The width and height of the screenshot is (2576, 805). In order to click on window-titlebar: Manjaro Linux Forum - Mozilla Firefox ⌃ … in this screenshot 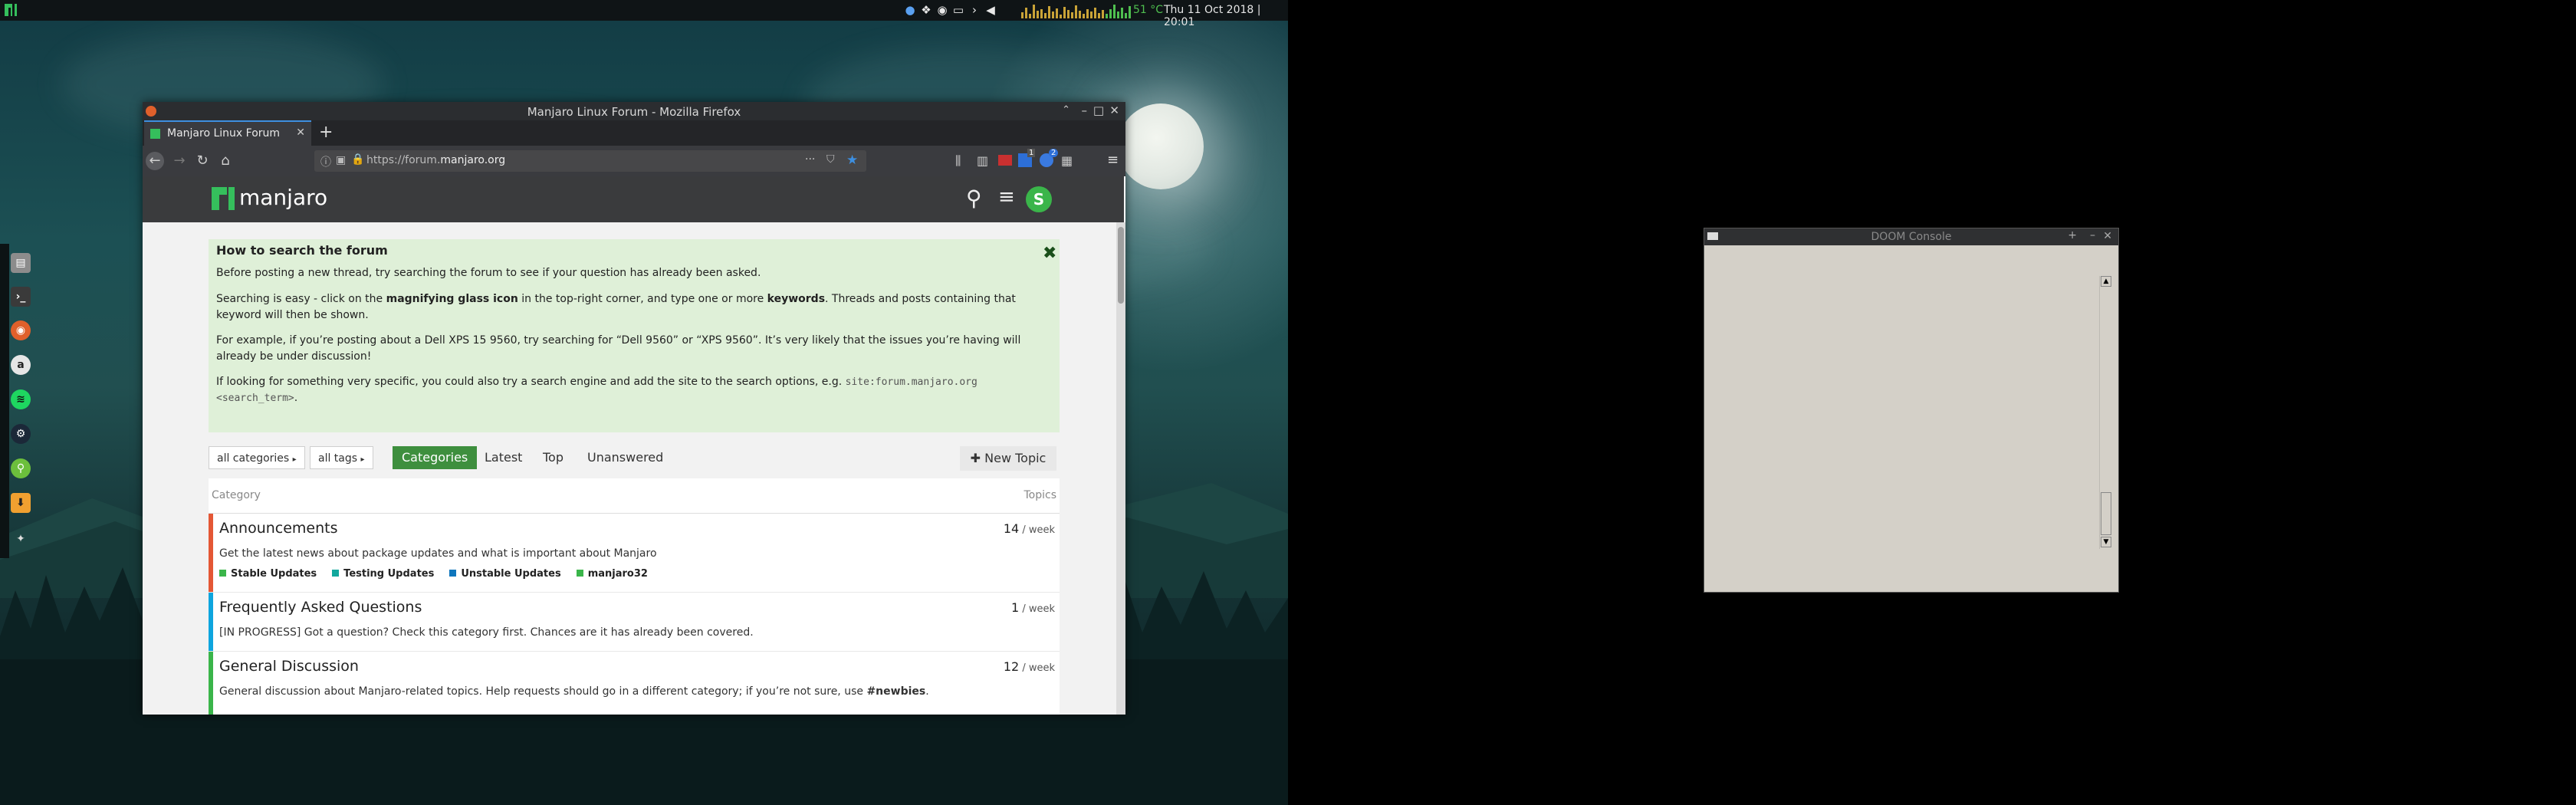, I will do `click(634, 111)`.